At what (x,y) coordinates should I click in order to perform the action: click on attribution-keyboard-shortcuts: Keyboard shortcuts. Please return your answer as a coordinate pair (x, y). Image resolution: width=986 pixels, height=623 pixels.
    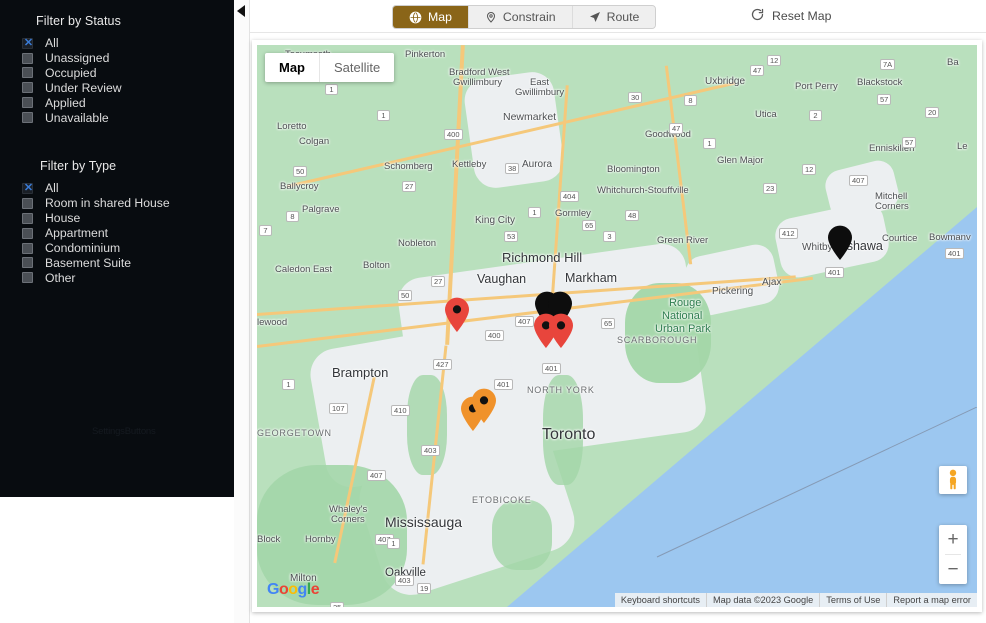
    Looking at the image, I should click on (660, 600).